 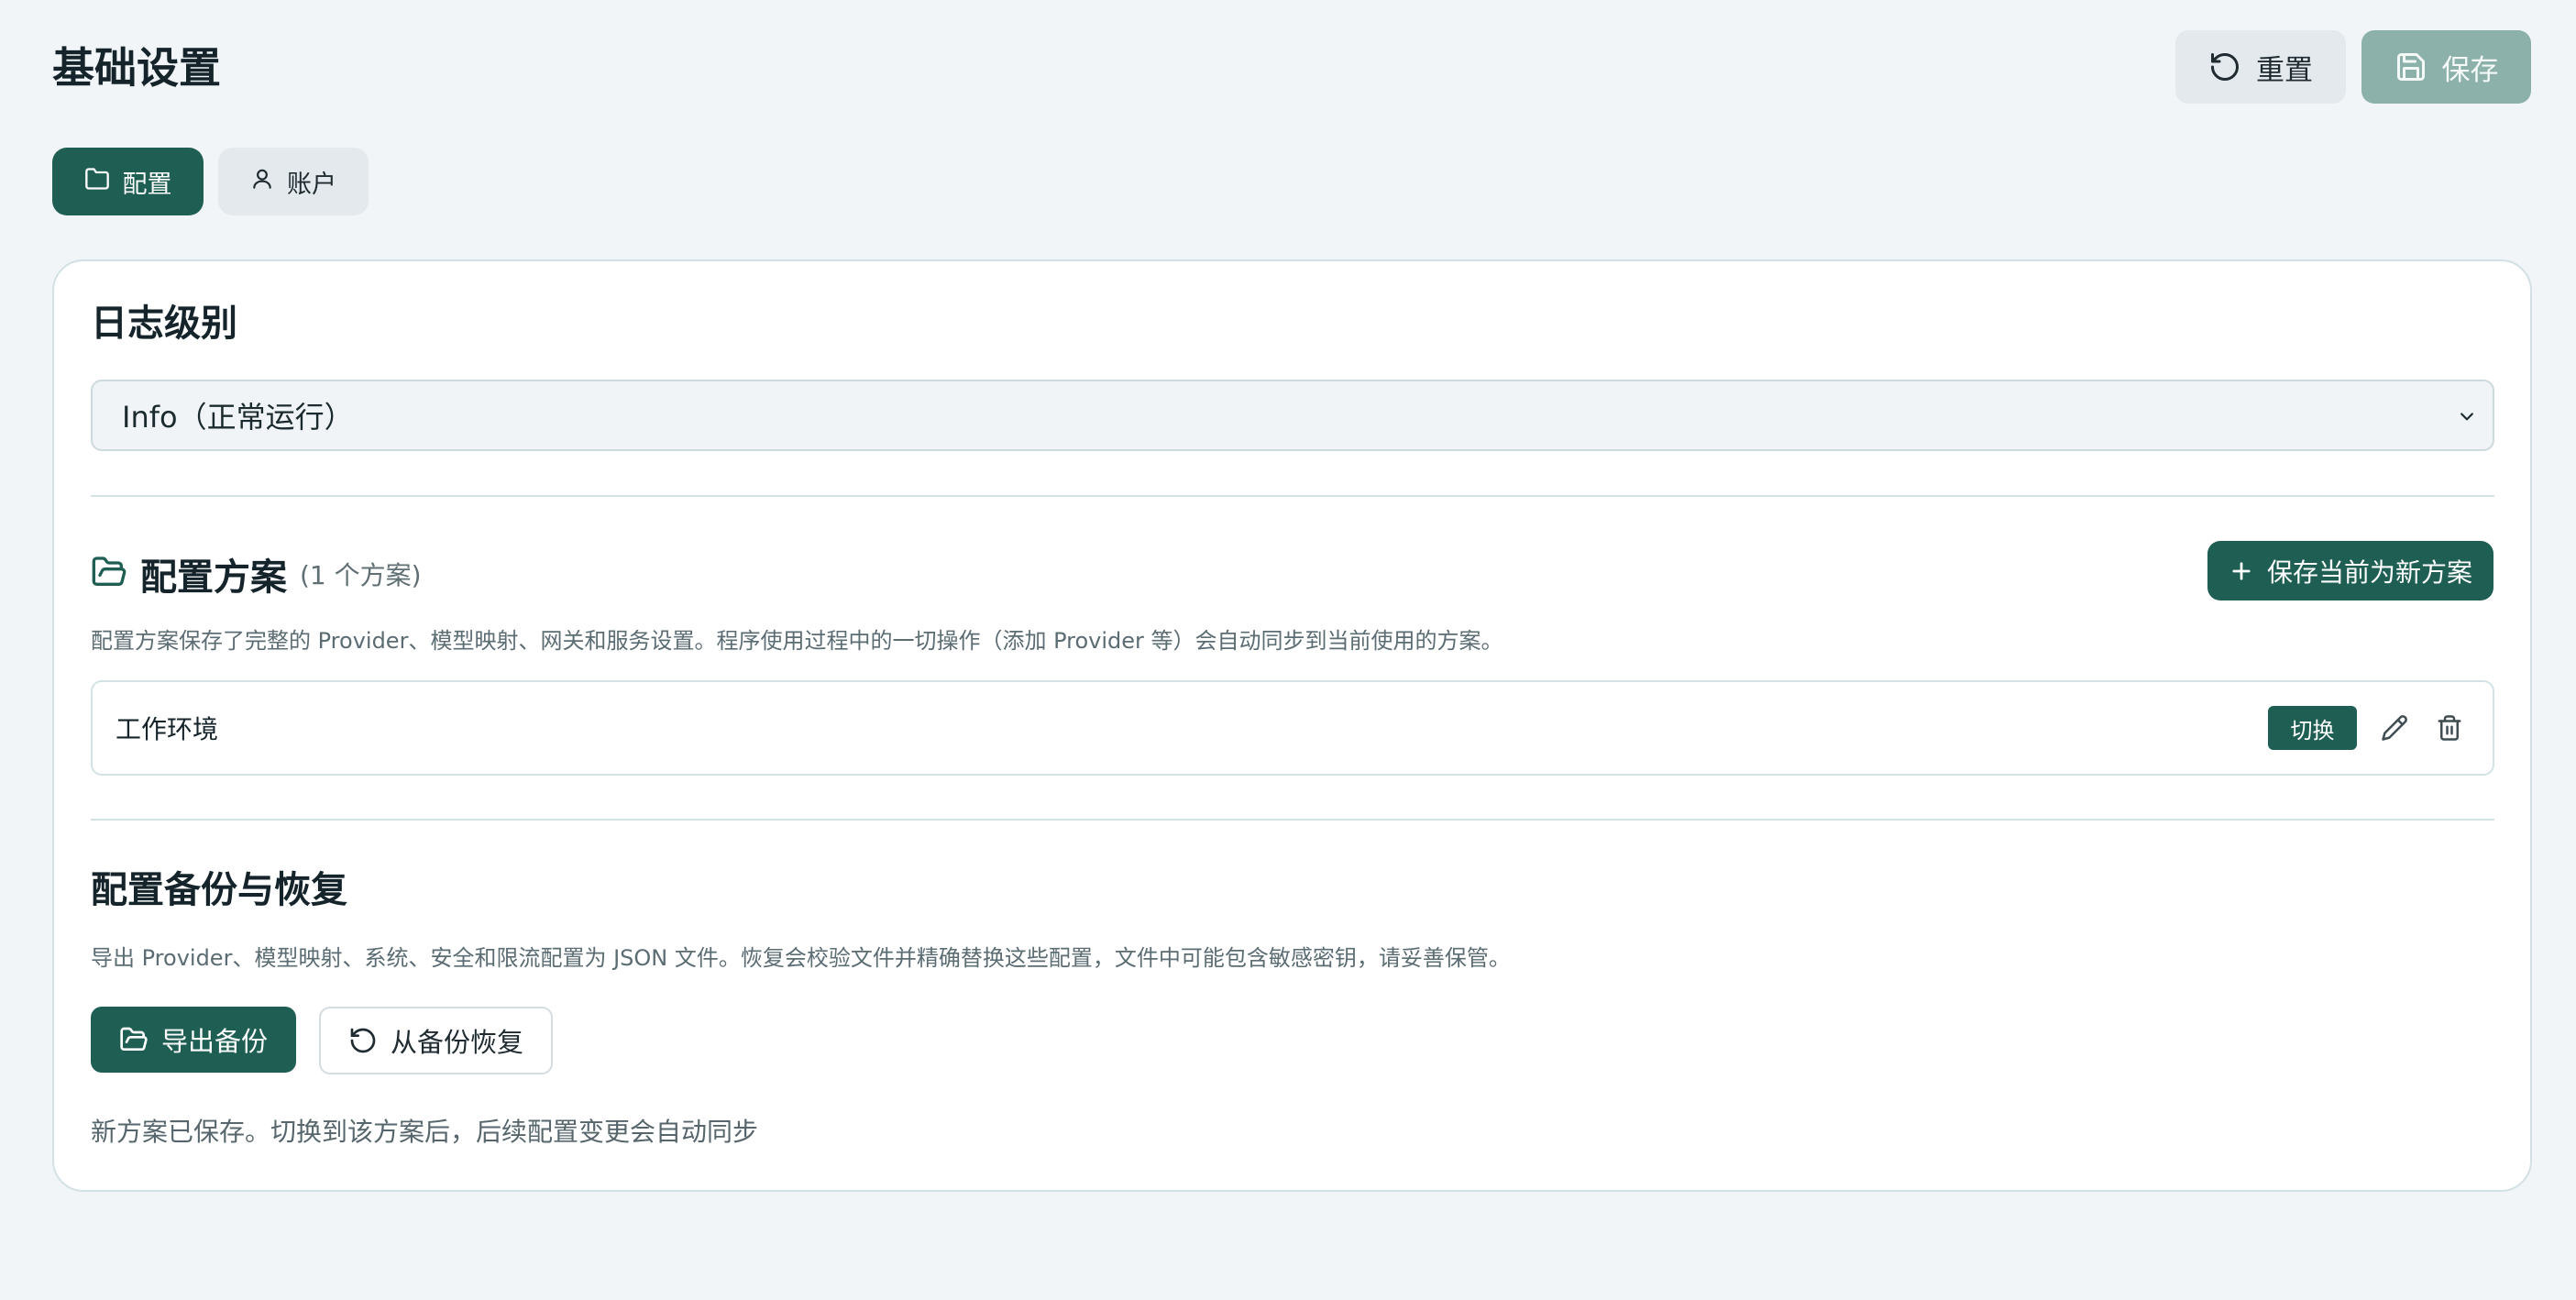 I want to click on log-level-title: 日志级别, so click(x=164, y=324).